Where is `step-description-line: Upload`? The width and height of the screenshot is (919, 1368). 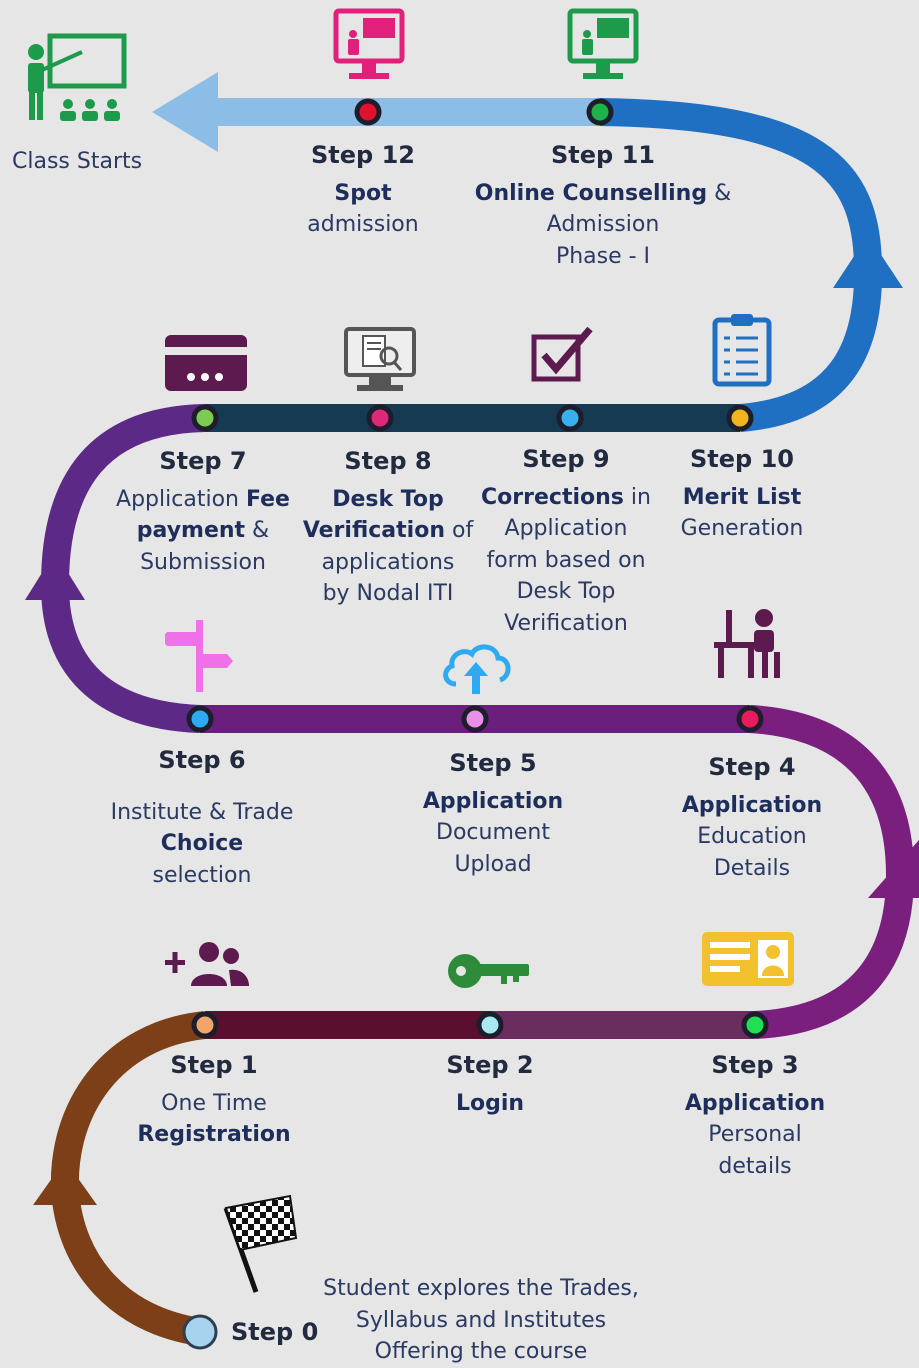
step-description-line: Upload is located at coordinates (493, 865).